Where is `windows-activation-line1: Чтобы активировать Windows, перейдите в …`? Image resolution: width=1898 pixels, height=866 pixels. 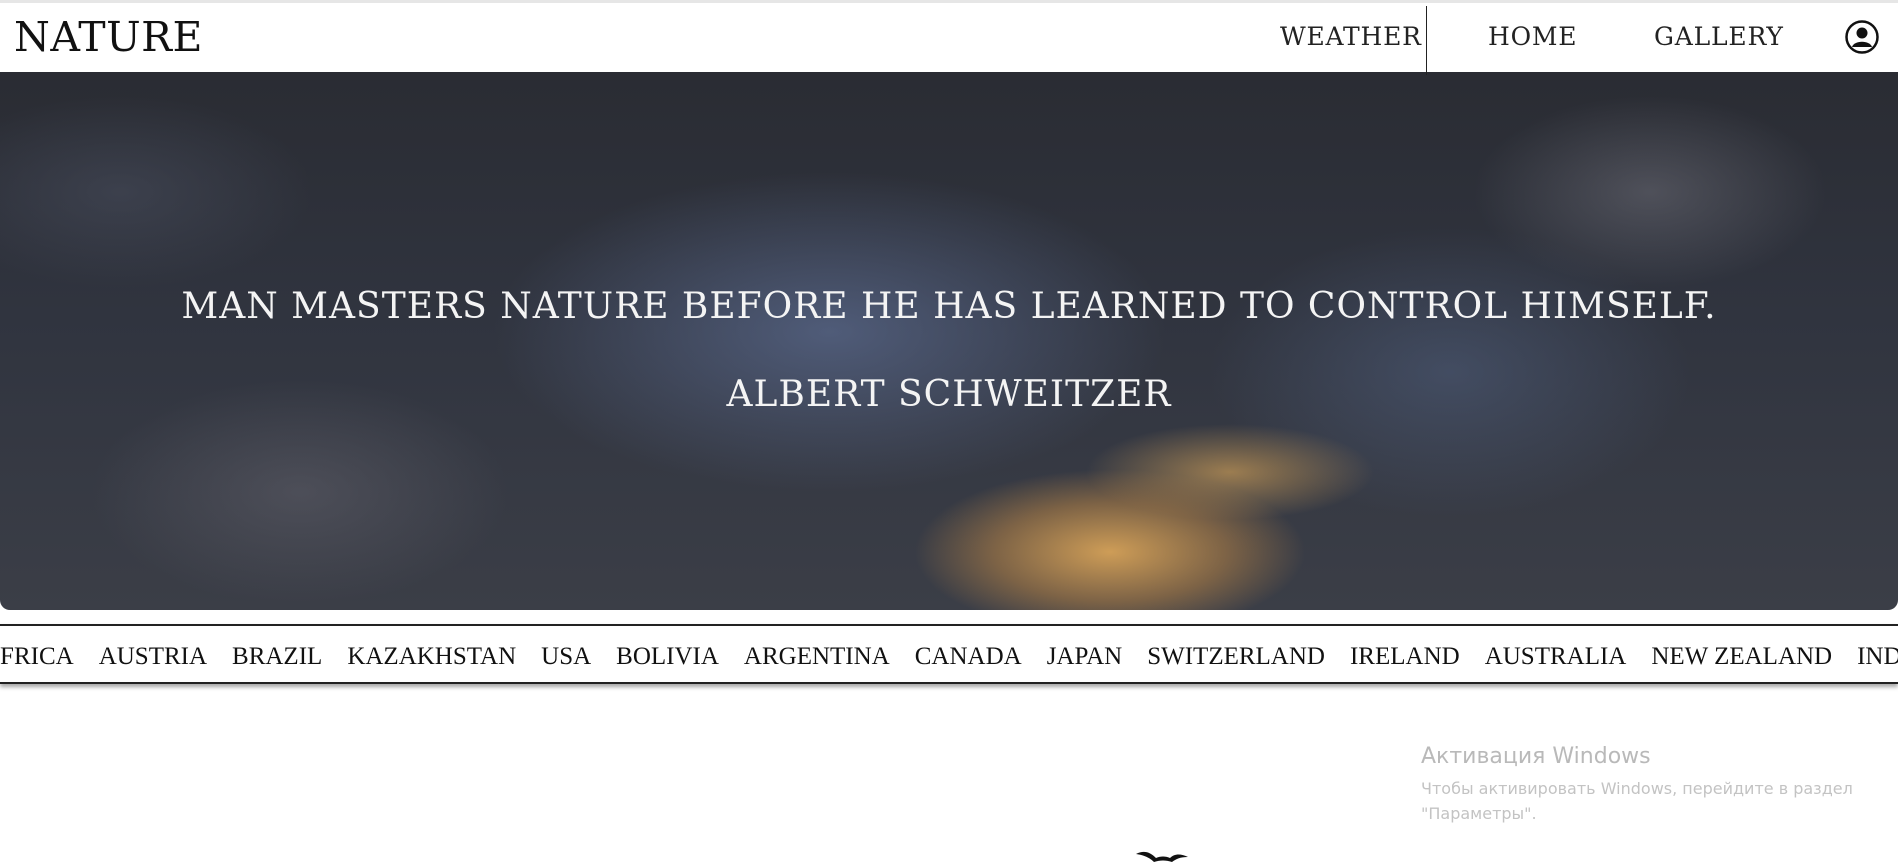 windows-activation-line1: Чтобы активировать Windows, перейдите в … is located at coordinates (1637, 788).